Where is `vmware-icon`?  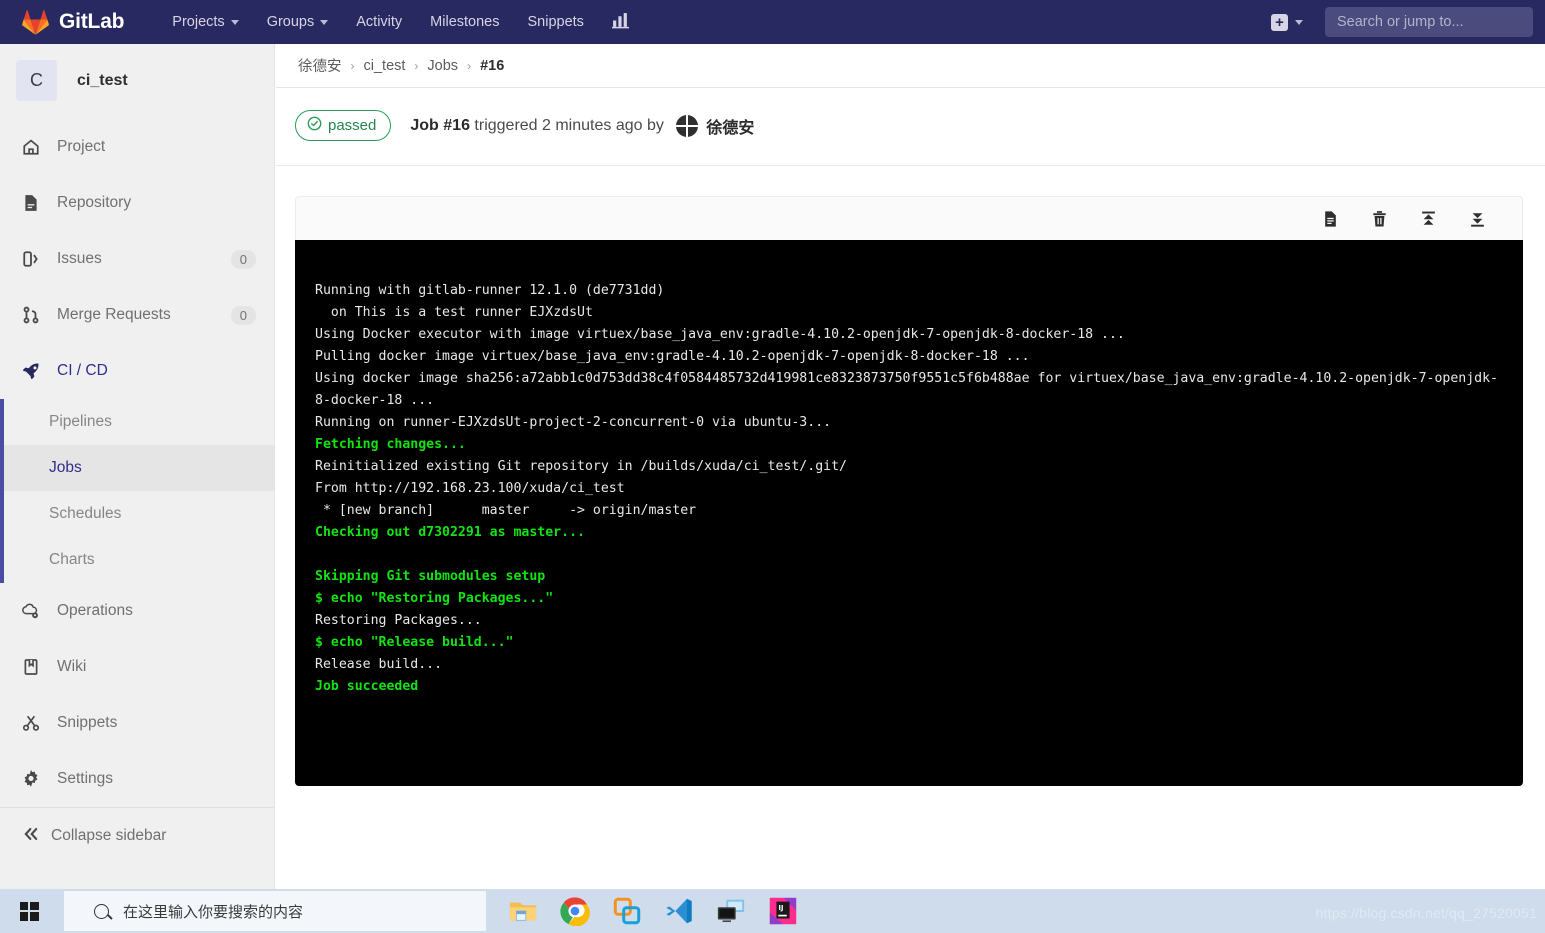
vmware-icon is located at coordinates (627, 911).